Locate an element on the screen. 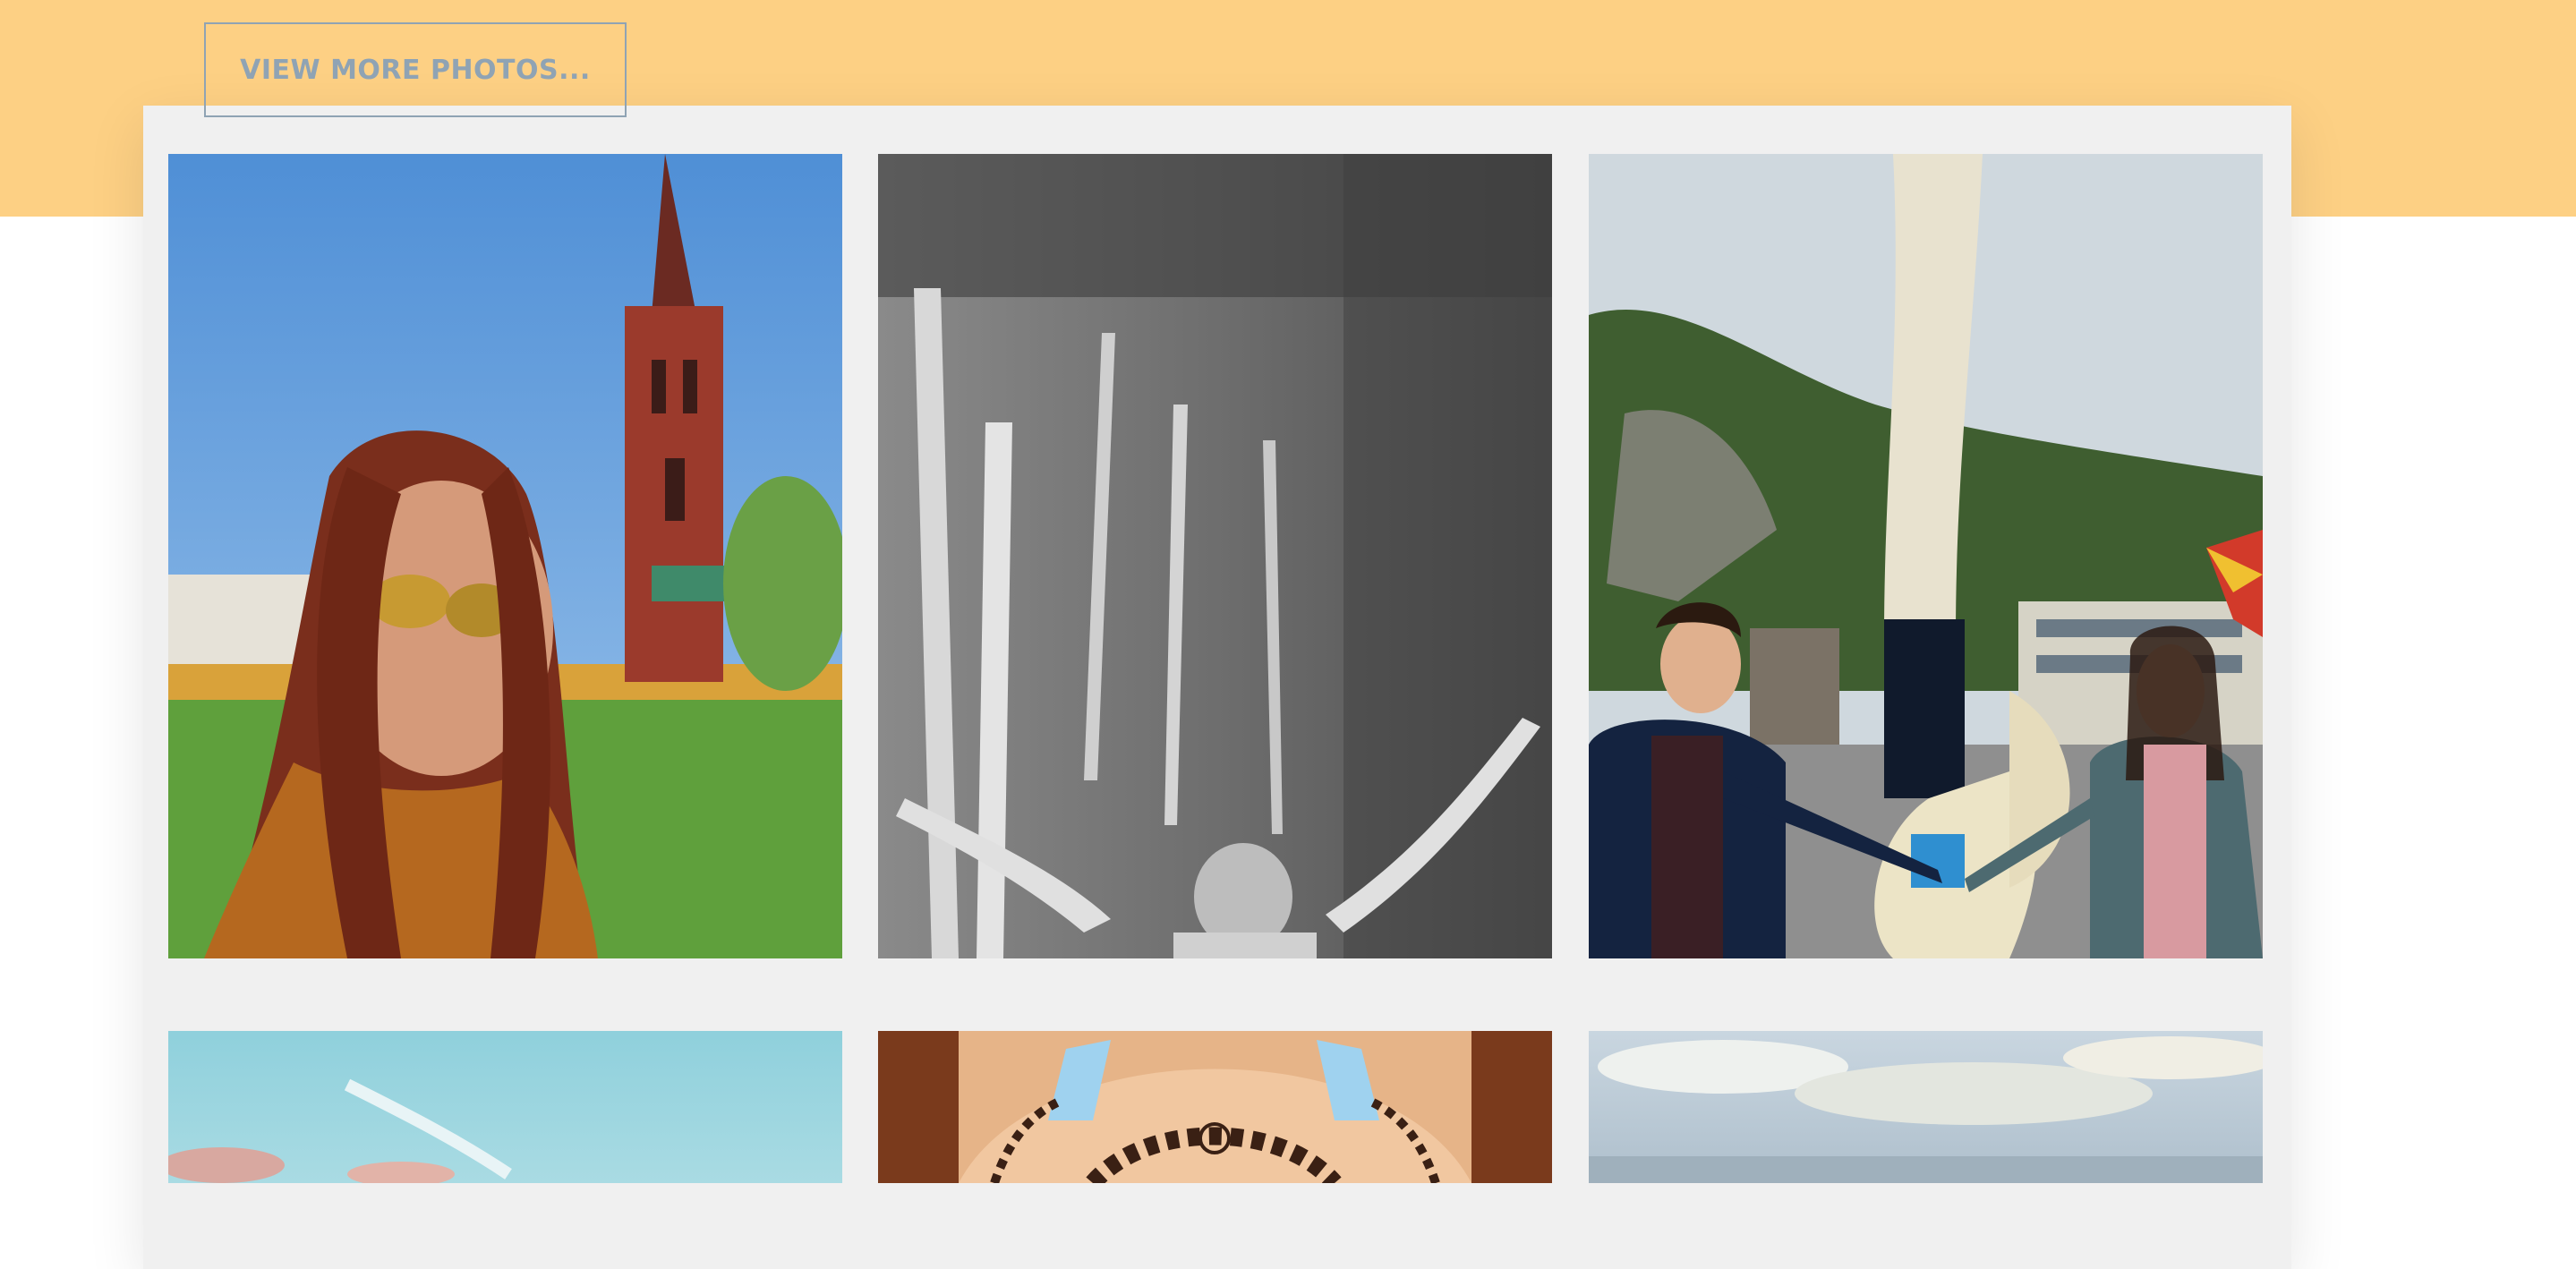  gallery-photo-sky is located at coordinates (505, 1107).